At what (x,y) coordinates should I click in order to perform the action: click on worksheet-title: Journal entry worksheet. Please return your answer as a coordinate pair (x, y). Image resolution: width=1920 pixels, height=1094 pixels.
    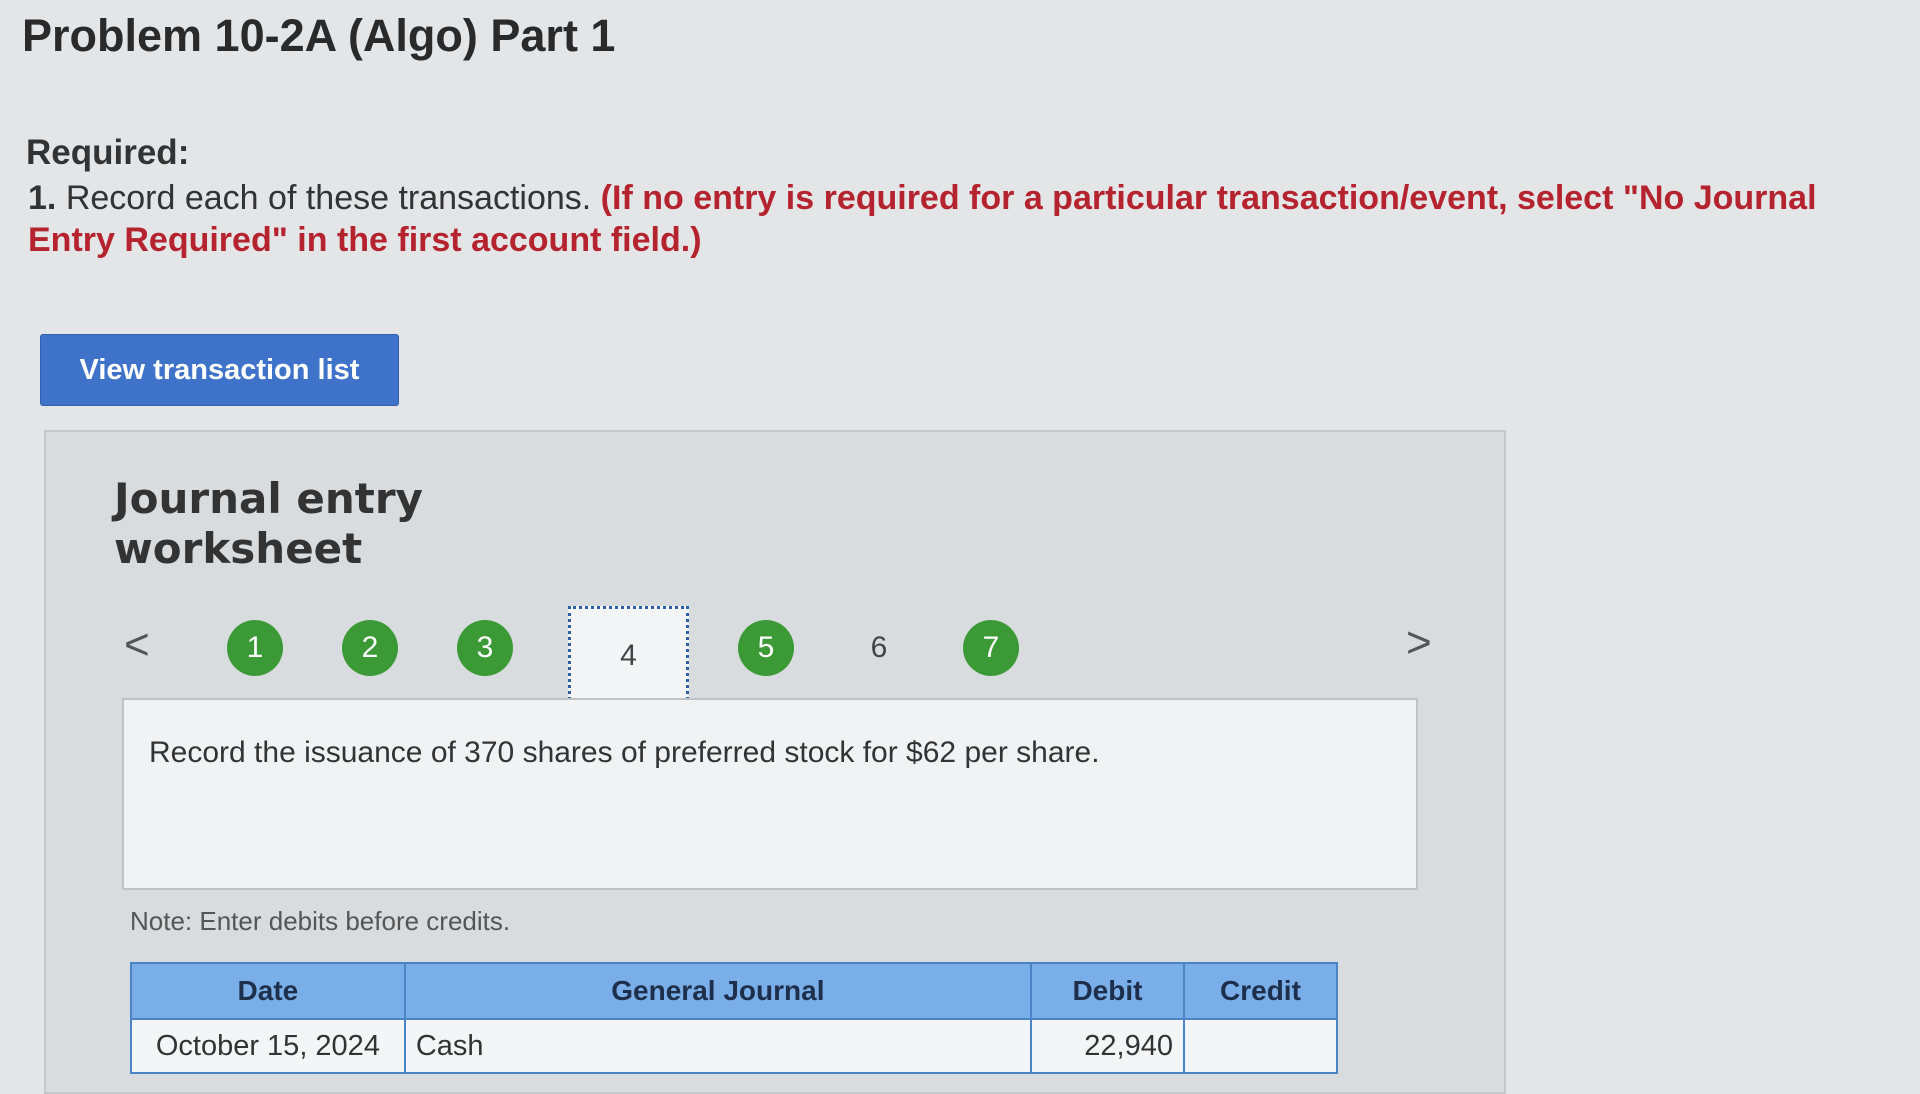
    Looking at the image, I should click on (268, 524).